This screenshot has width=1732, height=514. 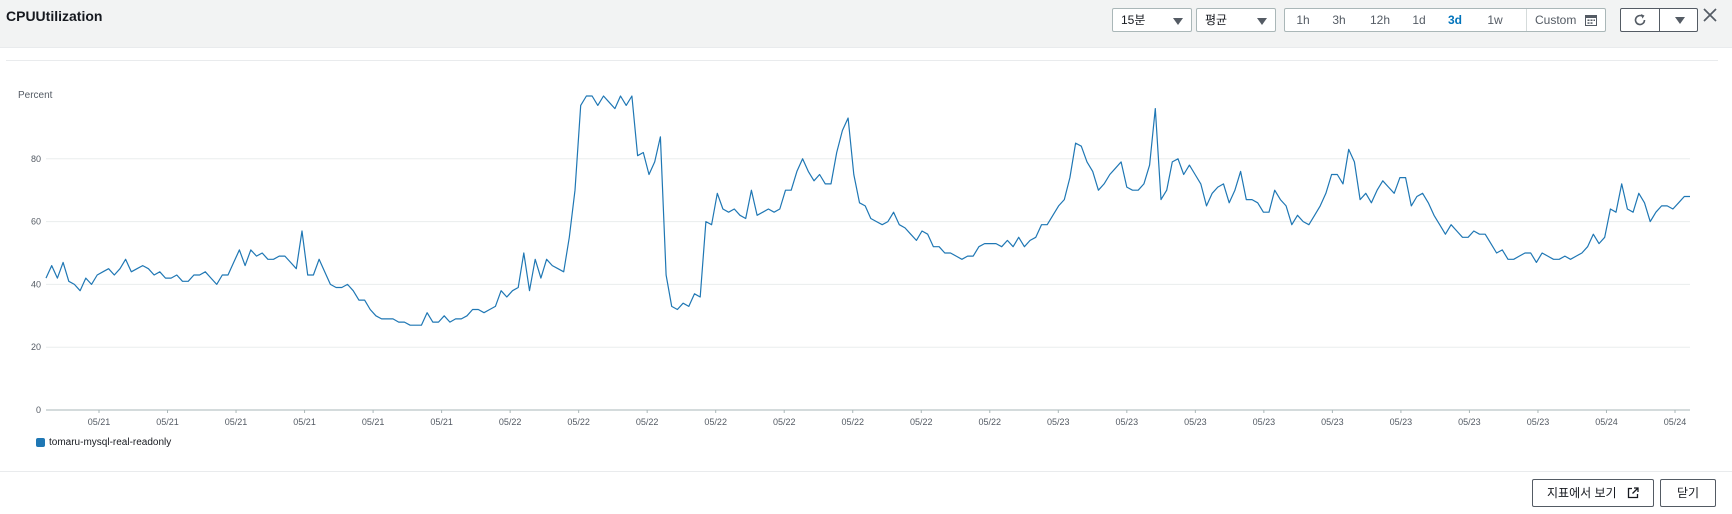 I want to click on range-custom-button: Custom, so click(x=1565, y=20).